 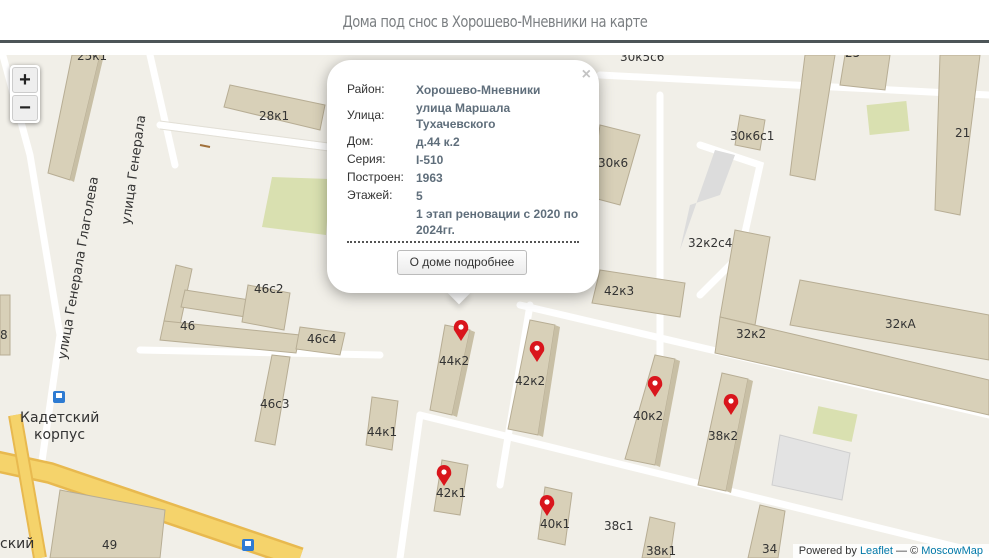 I want to click on info-label: Серия:, so click(x=366, y=159).